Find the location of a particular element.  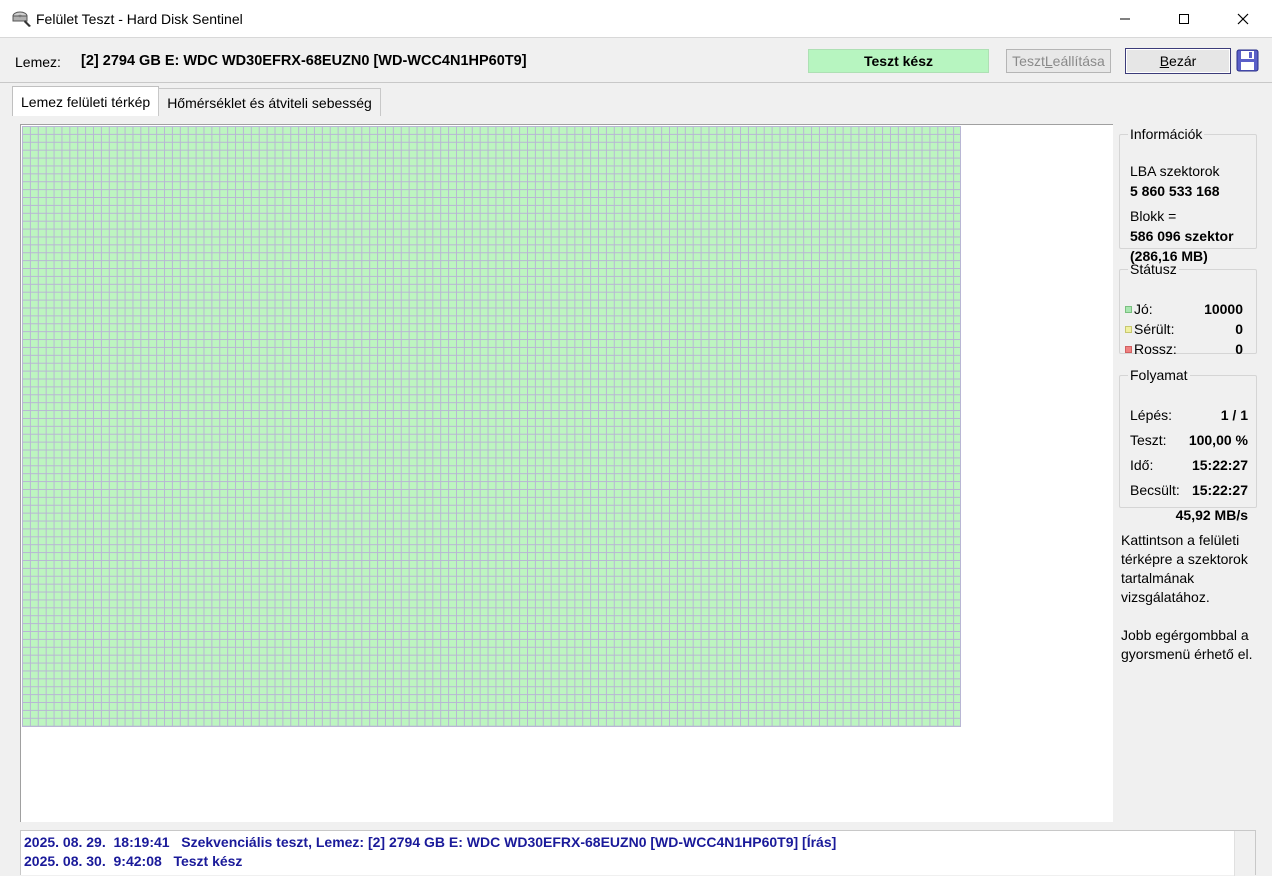

stop-test-button: Teszt Leállítása is located at coordinates (1058, 61).